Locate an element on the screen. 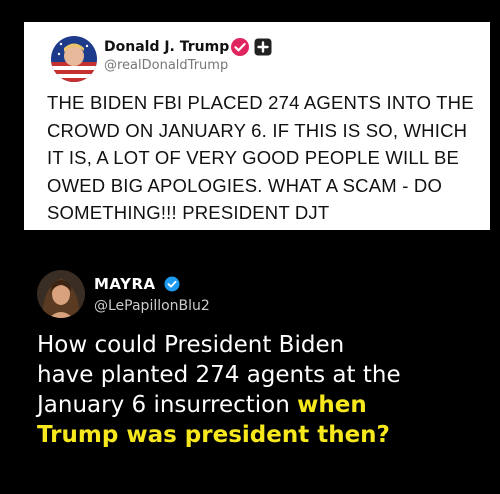 Image resolution: width=500 pixels, height=494 pixels. tweet-line: IT IS, A LOT OF VERY GOOD PEOPLE WILL BE is located at coordinates (253, 157).